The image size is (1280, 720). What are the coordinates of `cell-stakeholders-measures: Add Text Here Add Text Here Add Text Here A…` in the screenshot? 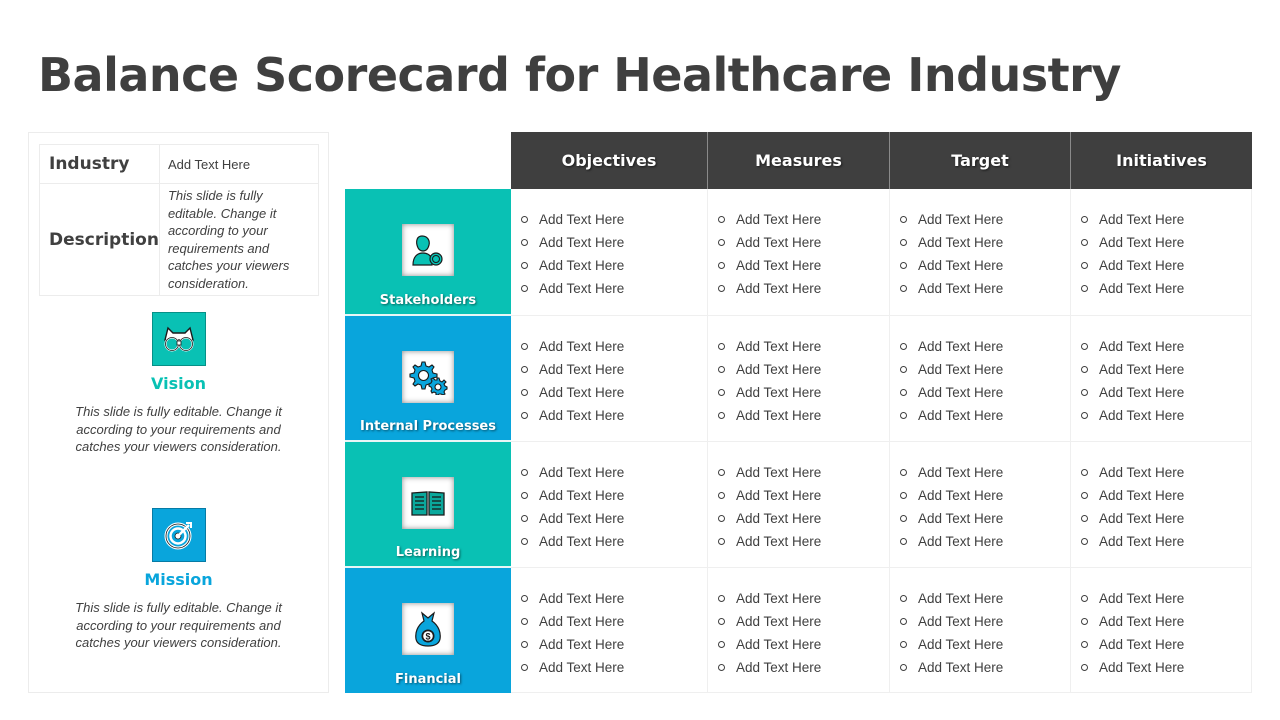 It's located at (799, 252).